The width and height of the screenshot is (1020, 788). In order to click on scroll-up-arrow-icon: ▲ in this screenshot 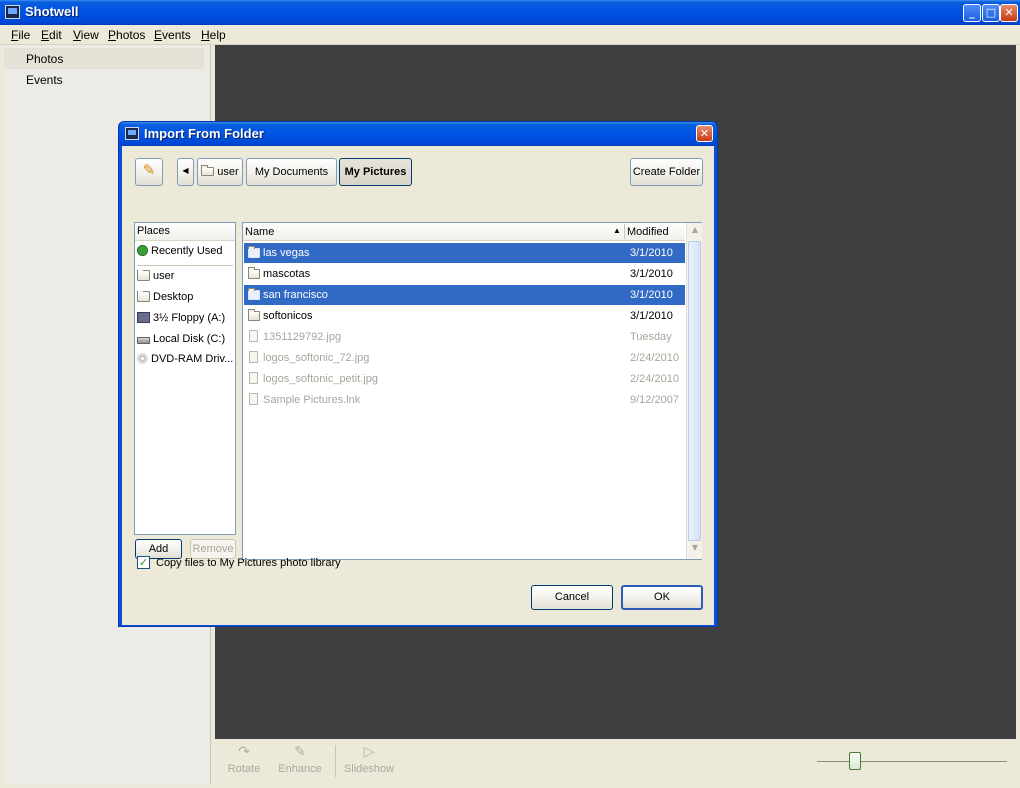, I will do `click(695, 232)`.